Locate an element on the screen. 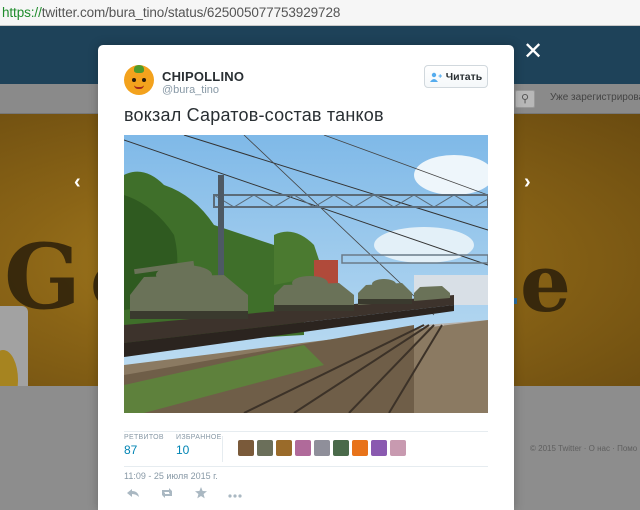 The height and width of the screenshot is (510, 640). follow-label: Читать is located at coordinates (464, 76).